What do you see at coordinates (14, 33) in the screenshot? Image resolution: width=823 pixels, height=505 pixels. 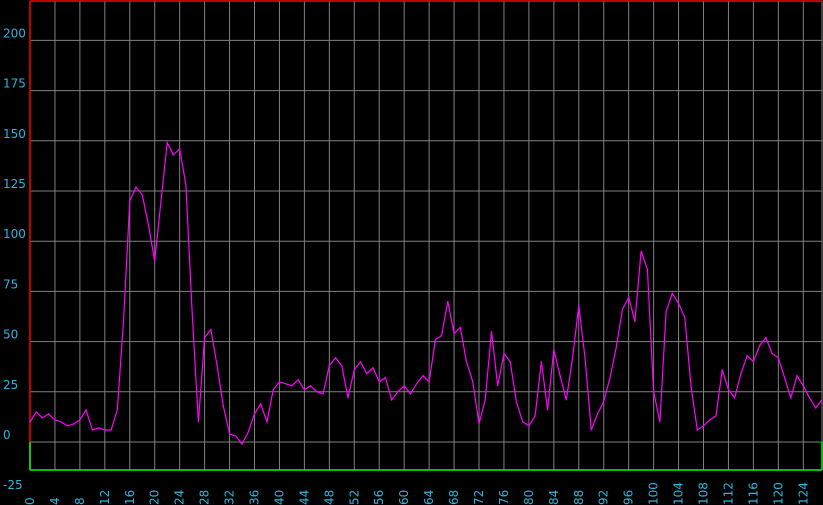 I see `y-tick-label: 200` at bounding box center [14, 33].